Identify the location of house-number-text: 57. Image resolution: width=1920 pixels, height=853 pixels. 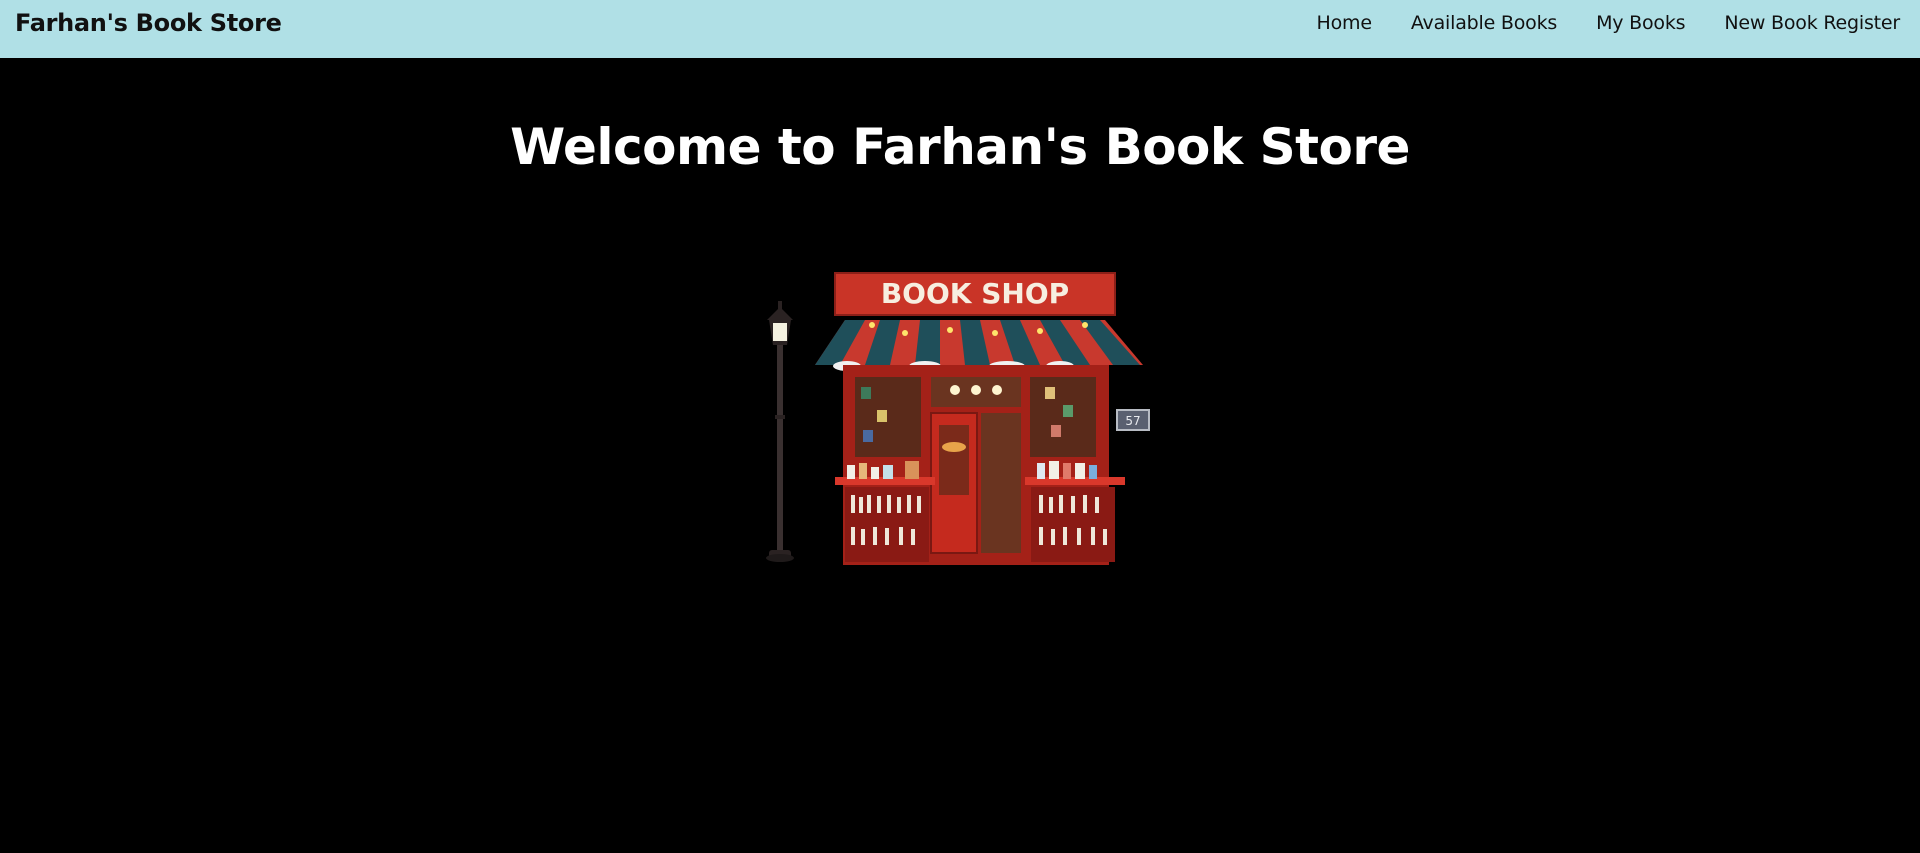
(1132, 421).